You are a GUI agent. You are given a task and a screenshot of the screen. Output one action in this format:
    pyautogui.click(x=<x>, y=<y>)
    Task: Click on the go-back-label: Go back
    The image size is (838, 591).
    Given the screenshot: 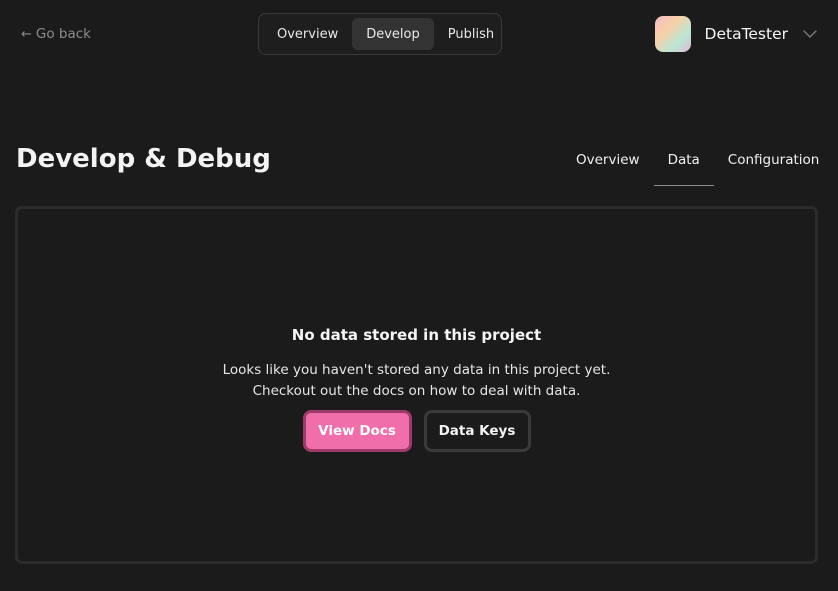 What is the action you would take?
    pyautogui.click(x=63, y=34)
    